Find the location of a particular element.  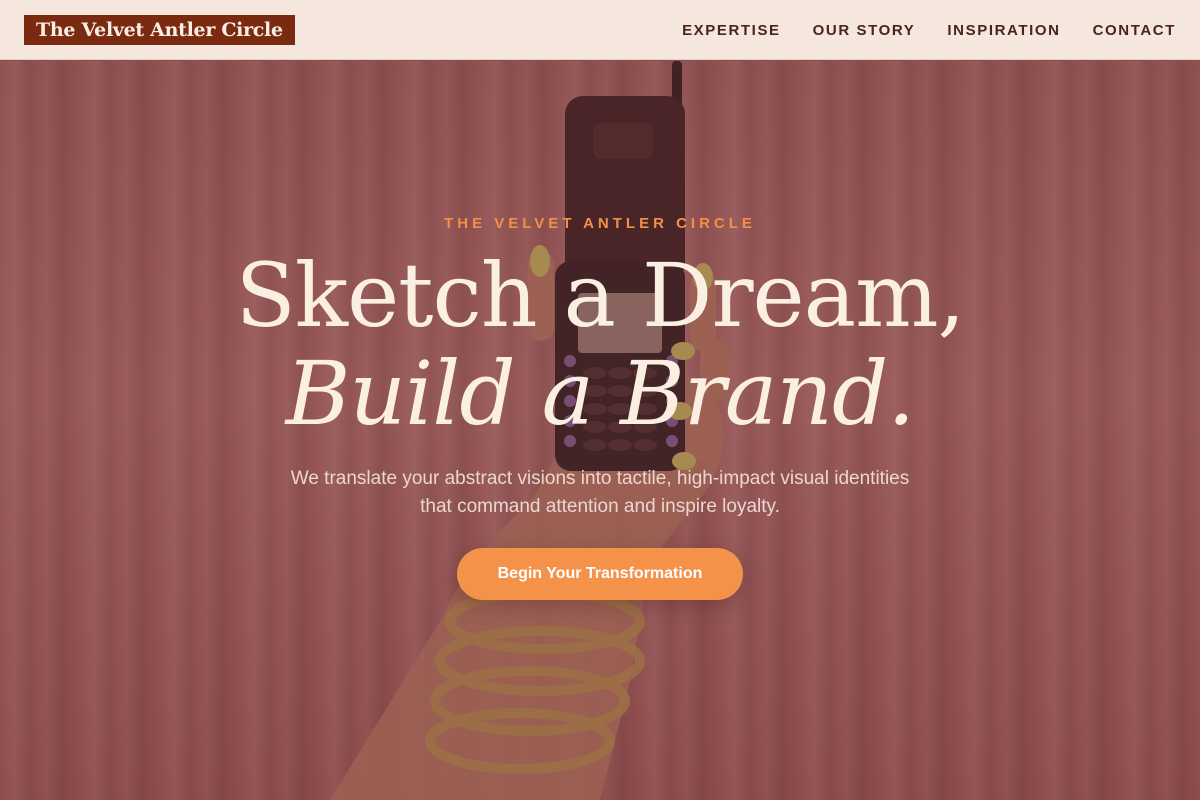

nav-link-our-story: OUR STORY is located at coordinates (864, 30).